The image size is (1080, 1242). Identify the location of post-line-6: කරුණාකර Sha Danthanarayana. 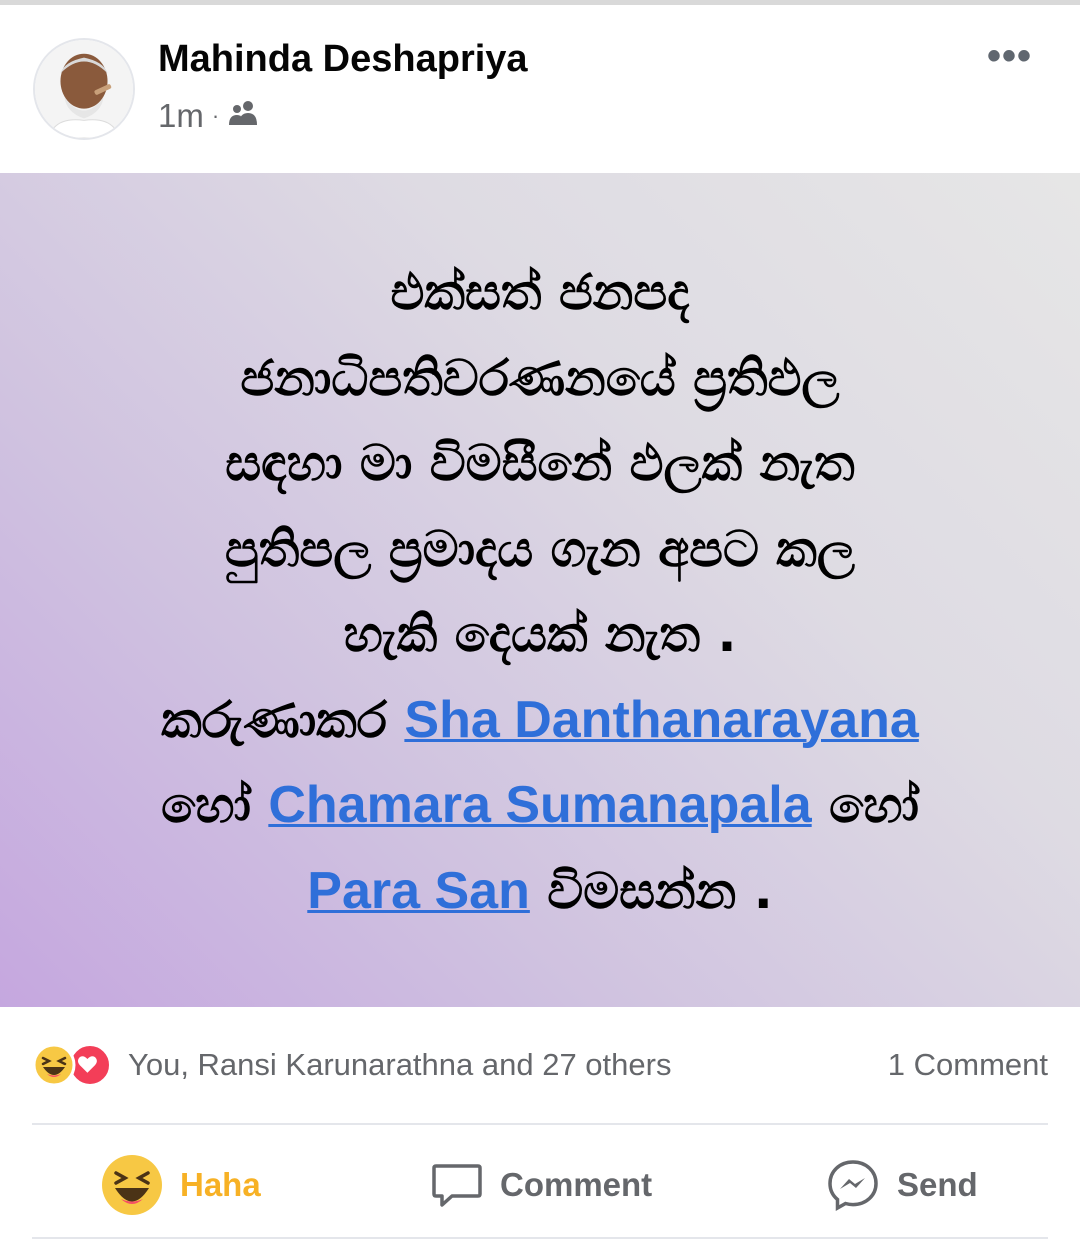
(540, 721).